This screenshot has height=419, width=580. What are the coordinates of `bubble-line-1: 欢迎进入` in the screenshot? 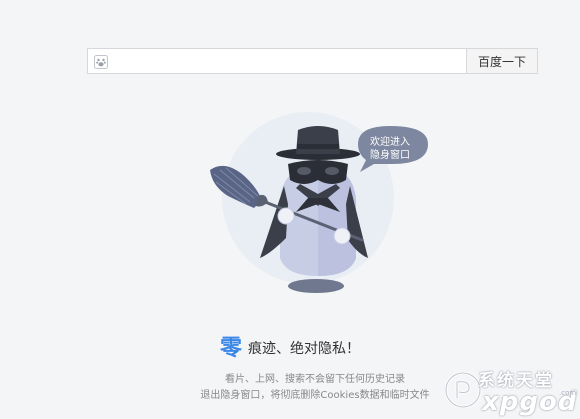 It's located at (390, 142).